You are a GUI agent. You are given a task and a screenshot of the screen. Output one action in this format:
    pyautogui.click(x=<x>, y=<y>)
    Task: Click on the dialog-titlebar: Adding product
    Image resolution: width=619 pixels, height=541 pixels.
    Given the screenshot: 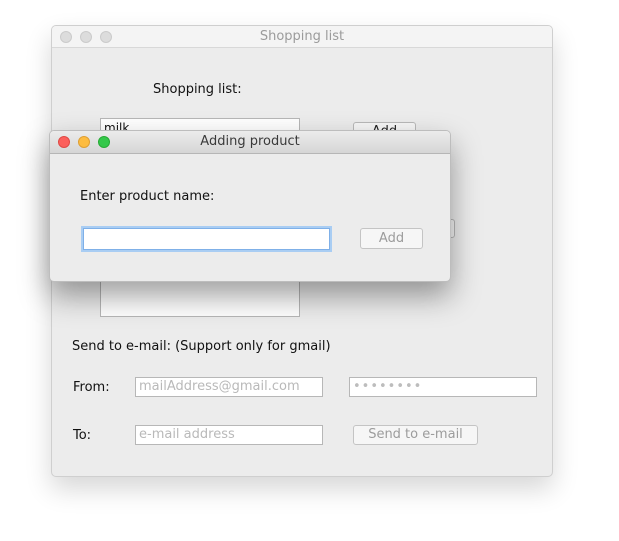 What is the action you would take?
    pyautogui.click(x=250, y=142)
    